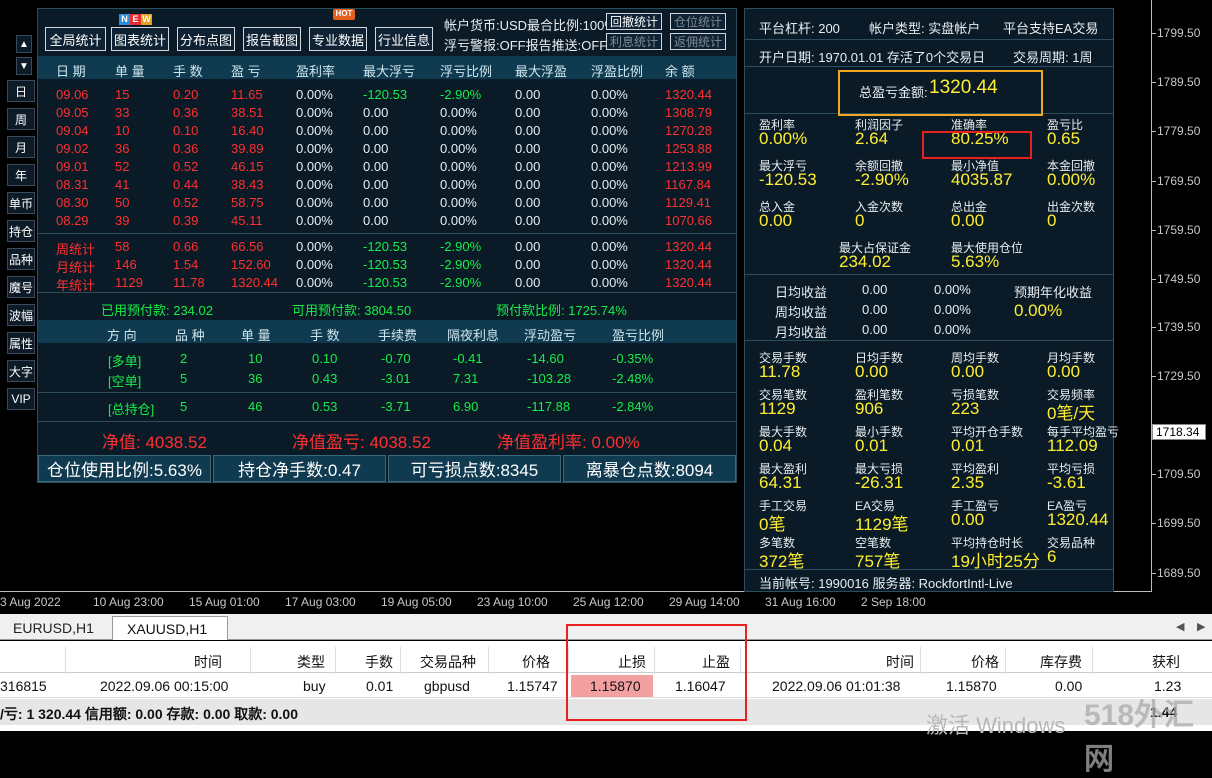 The width and height of the screenshot is (1212, 778). I want to click on stat-value: 0.00, so click(1064, 371).